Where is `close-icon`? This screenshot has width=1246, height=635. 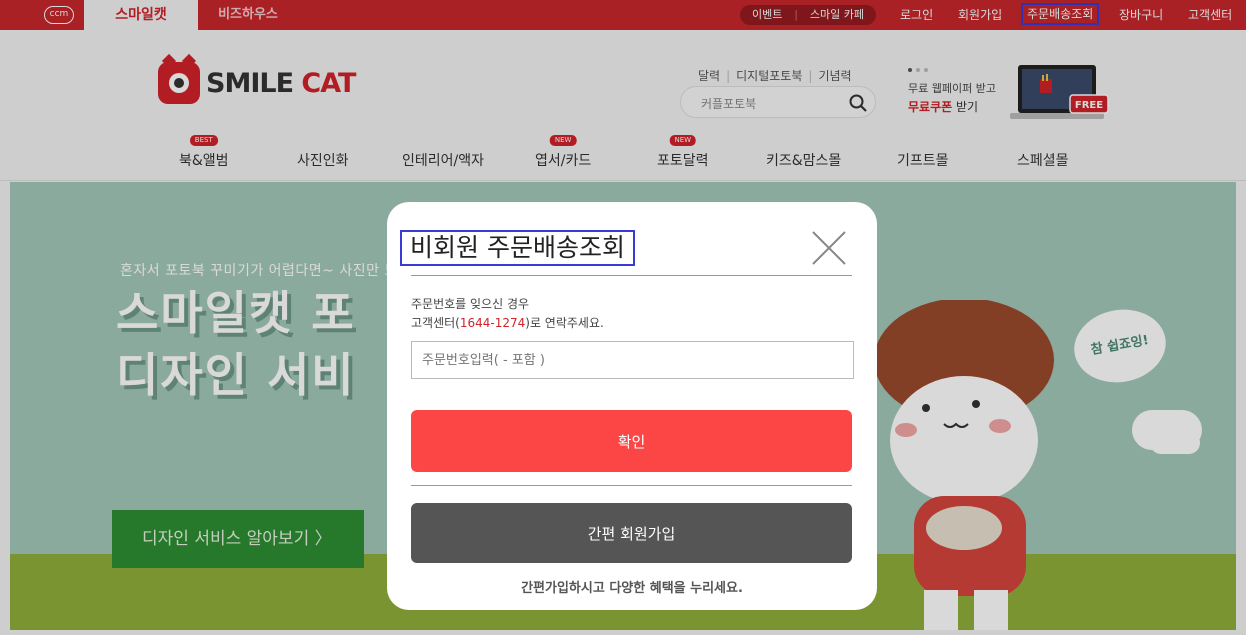
close-icon is located at coordinates (829, 248).